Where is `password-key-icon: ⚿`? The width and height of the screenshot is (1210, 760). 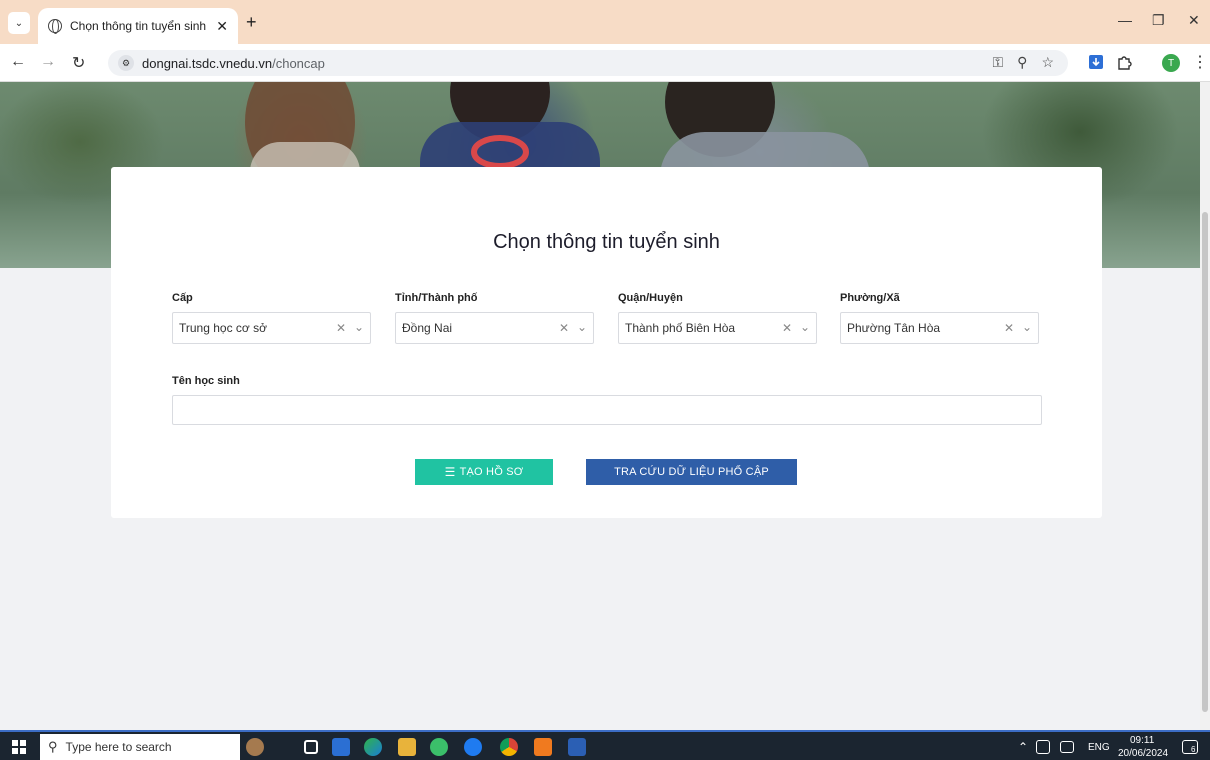
password-key-icon: ⚿ is located at coordinates (998, 62).